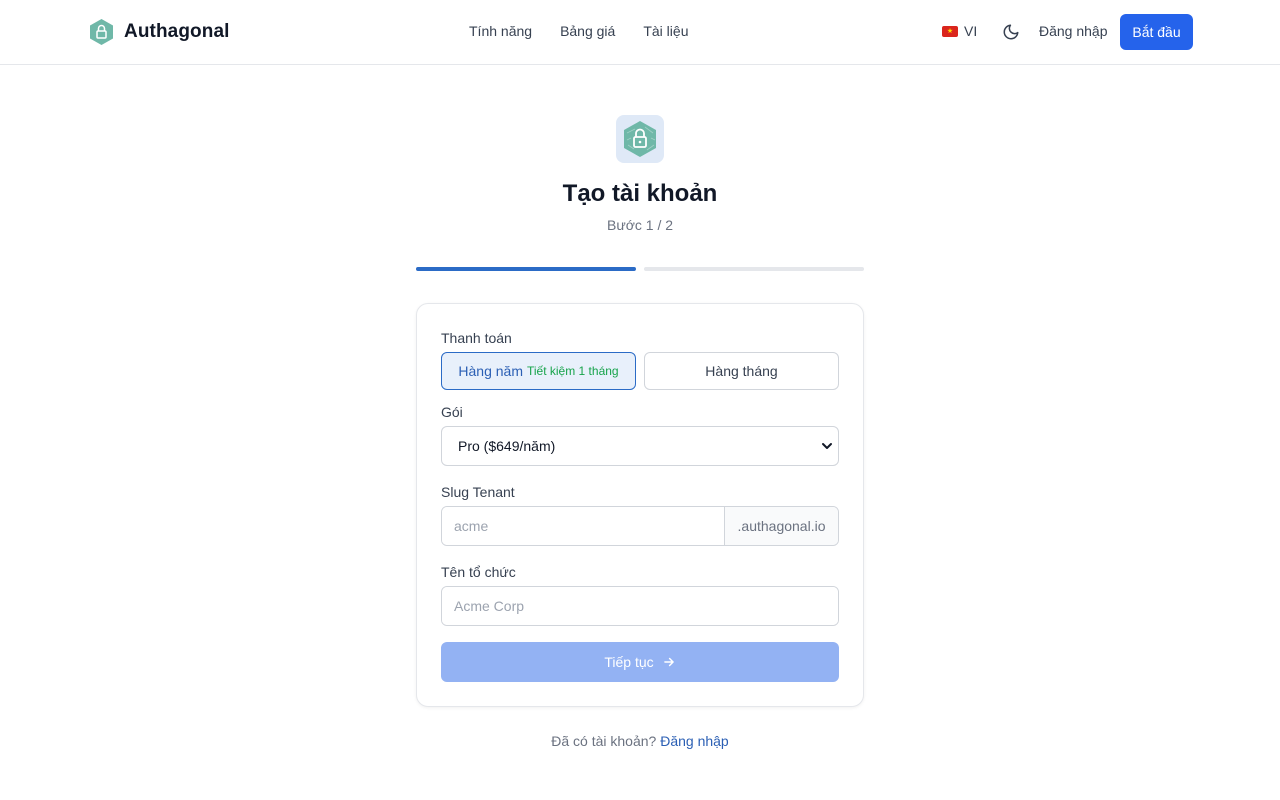  Describe the element at coordinates (490, 371) in the screenshot. I see `billing-yearly-label: Hàng năm` at that location.